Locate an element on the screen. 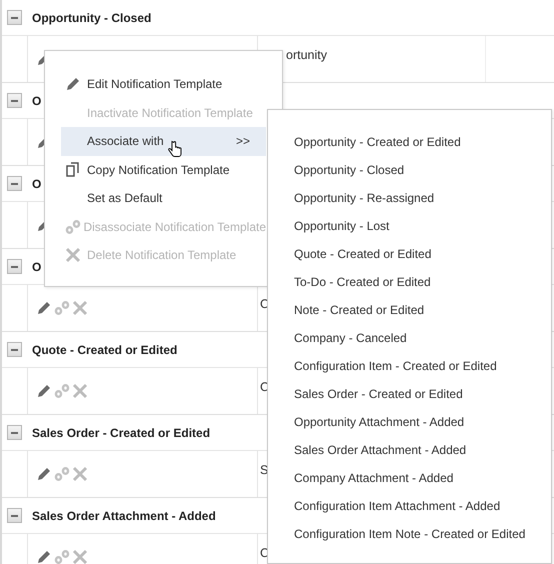 The height and width of the screenshot is (564, 554). menu-item: Set as Default is located at coordinates (163, 198).